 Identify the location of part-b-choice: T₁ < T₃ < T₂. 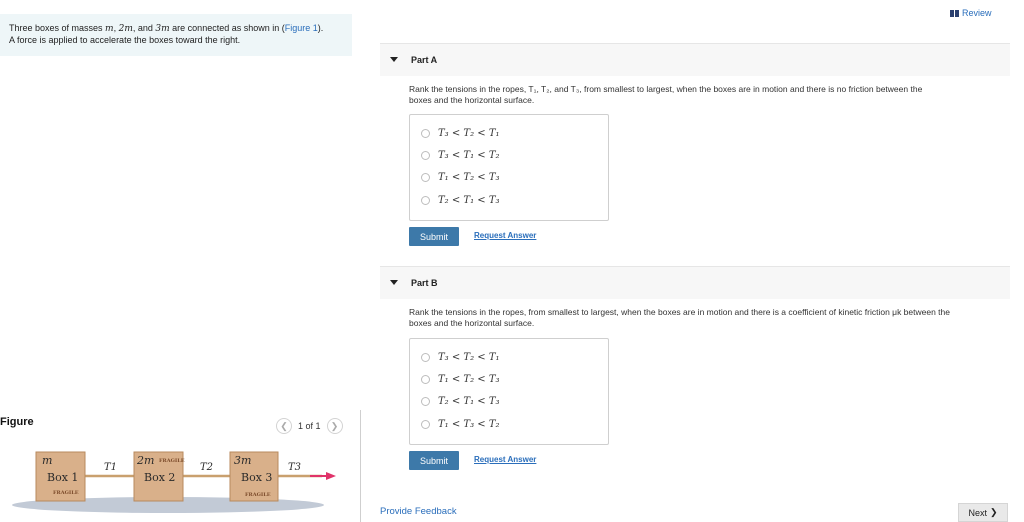
(460, 424).